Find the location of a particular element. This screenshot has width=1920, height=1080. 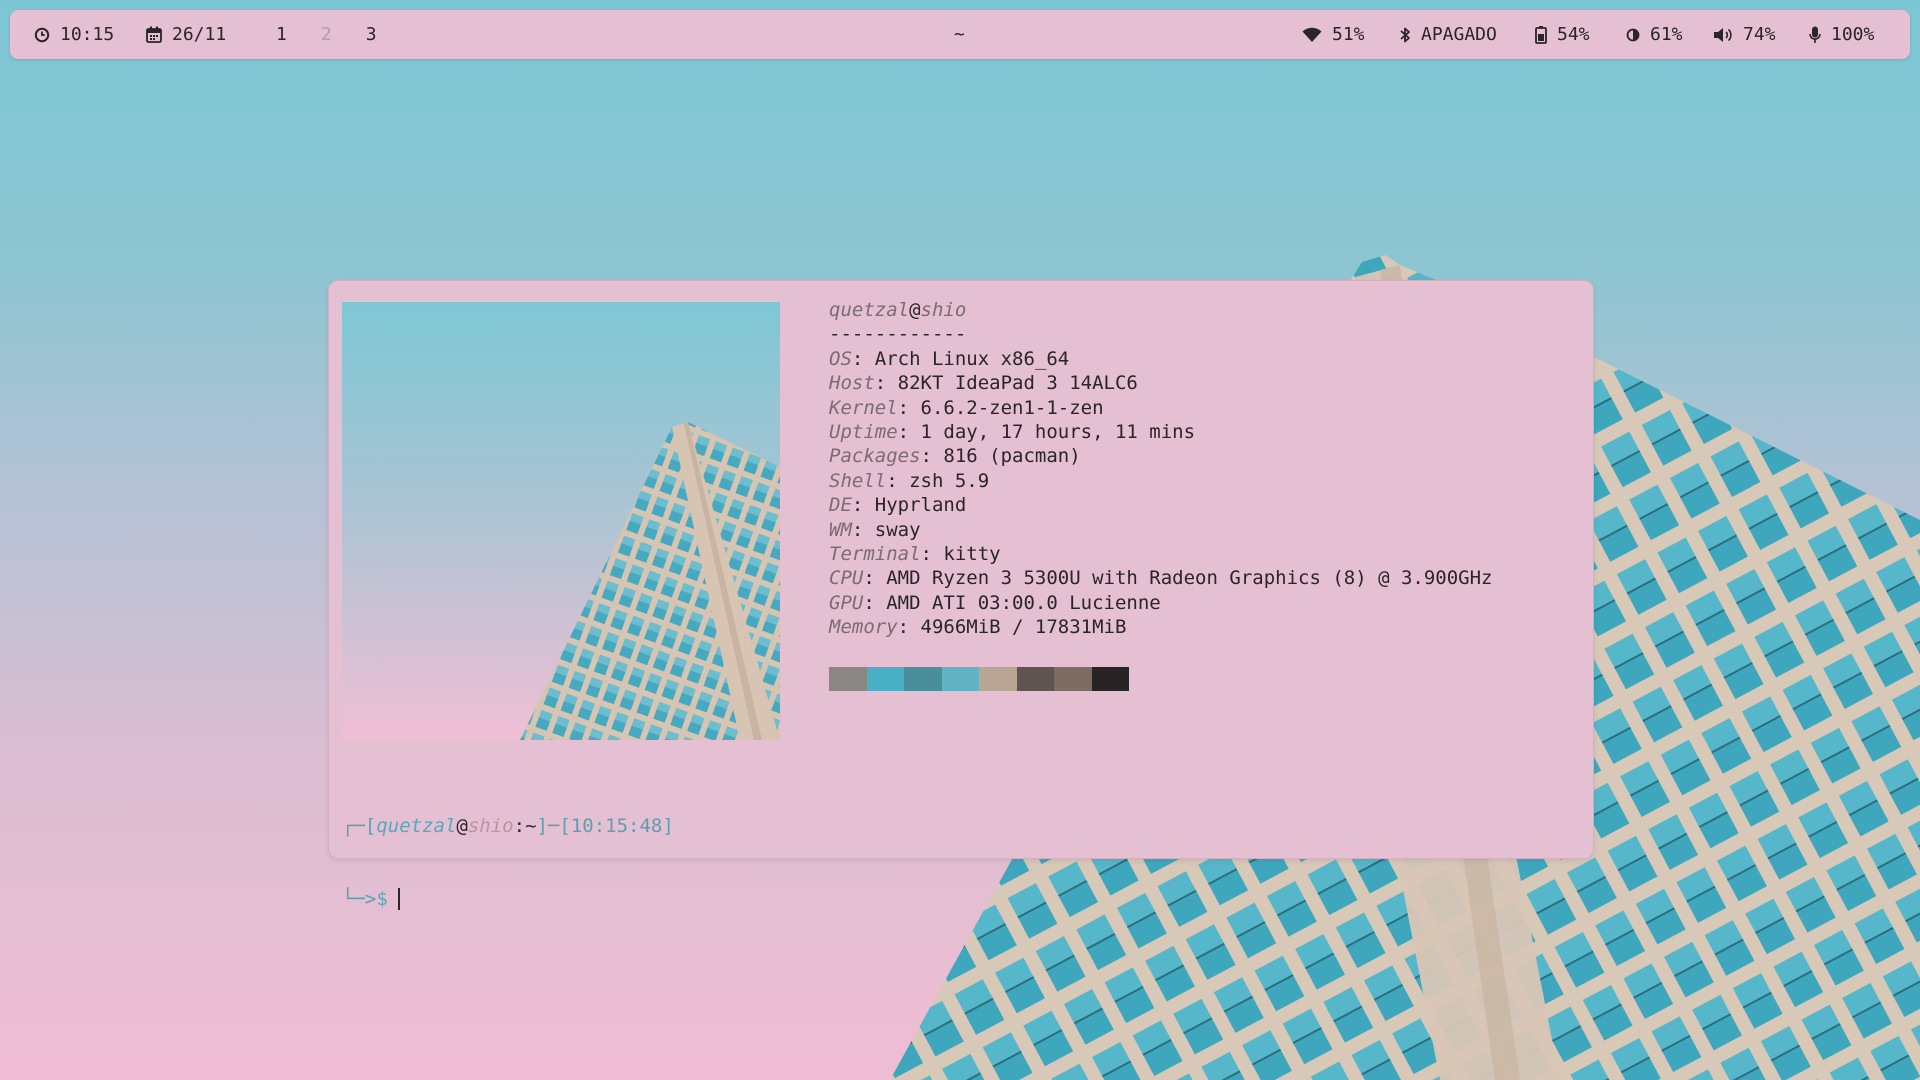

wifi-module: 51% is located at coordinates (1333, 34).